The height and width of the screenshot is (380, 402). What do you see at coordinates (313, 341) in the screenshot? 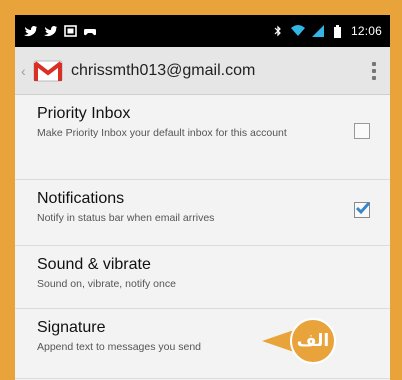
I see `callout-label: الف` at bounding box center [313, 341].